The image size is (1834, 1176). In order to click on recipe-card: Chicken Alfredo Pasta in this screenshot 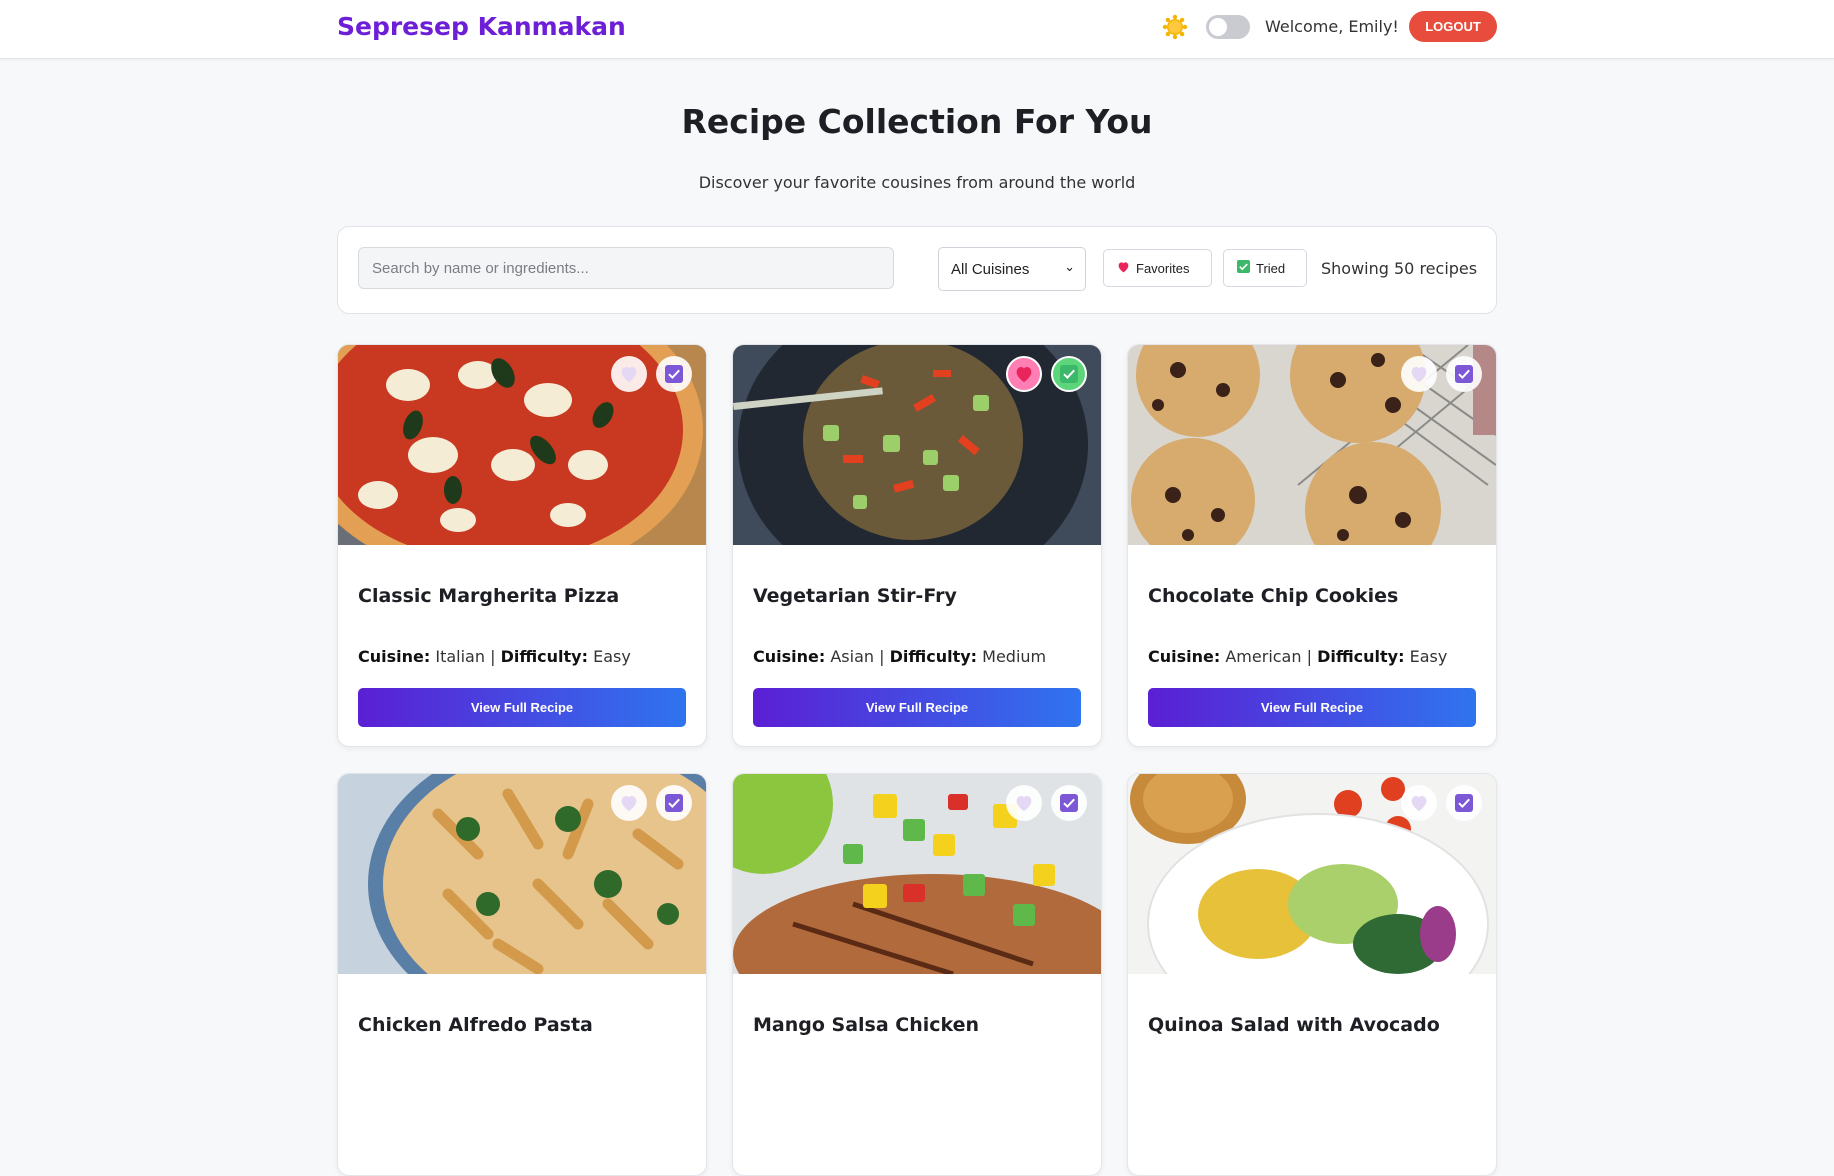, I will do `click(522, 974)`.